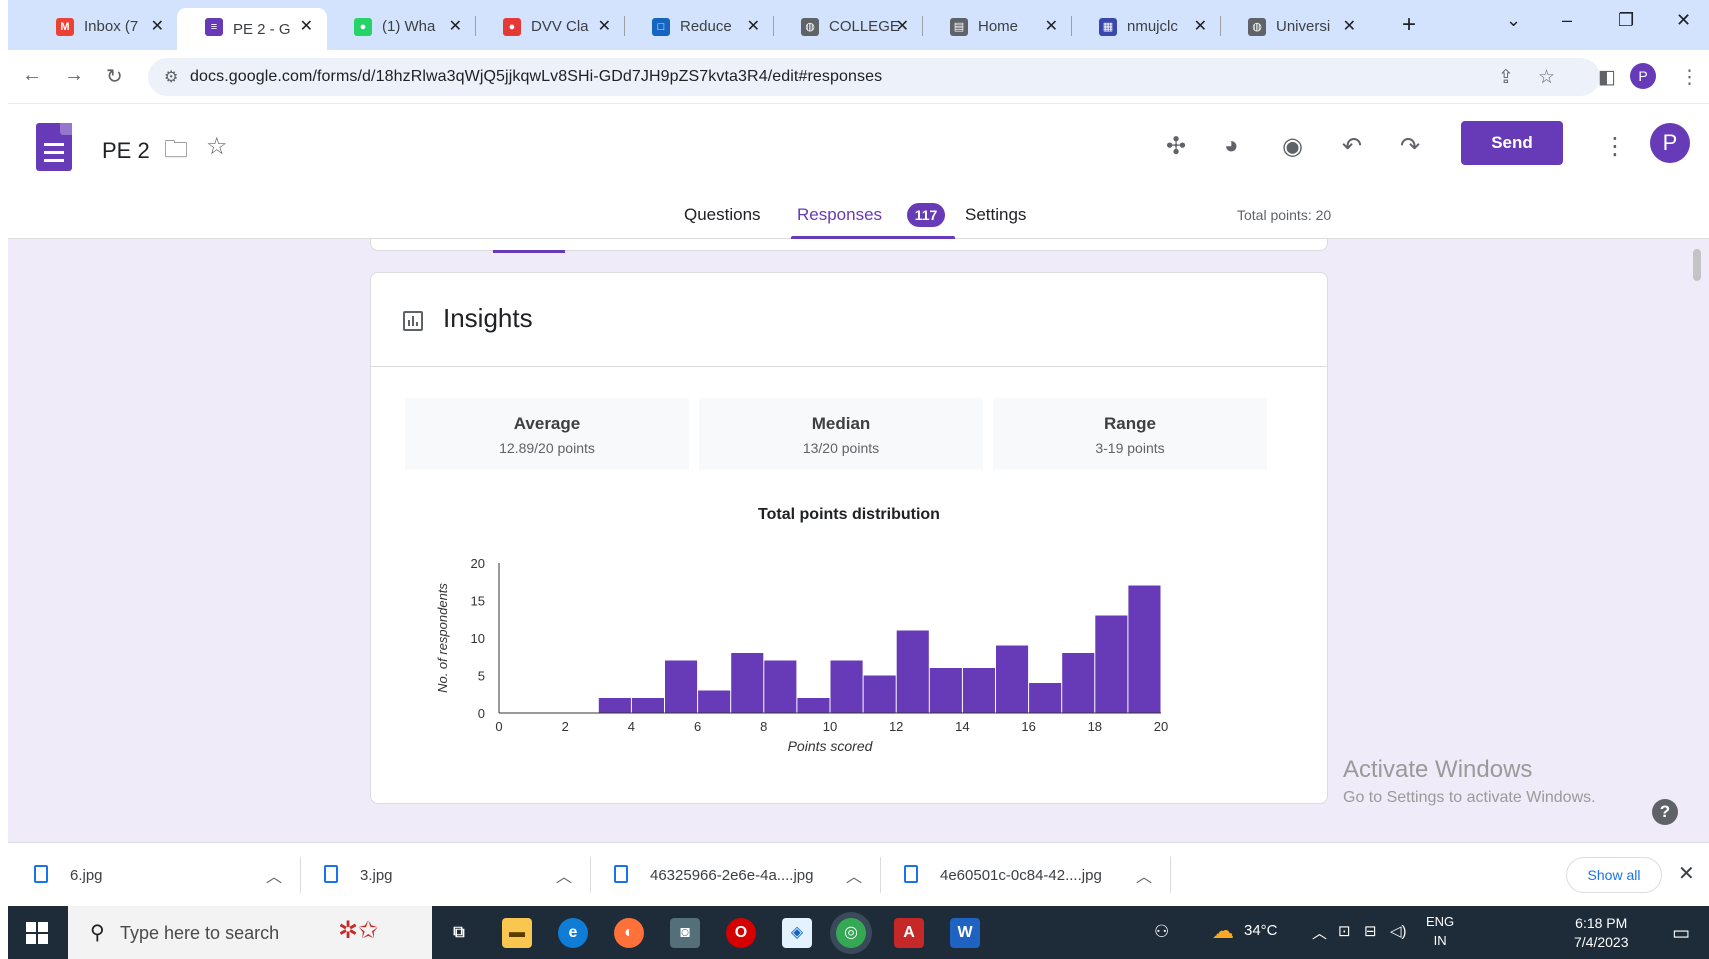 The height and width of the screenshot is (959, 1709). I want to click on browser-tab: ● (1) Wha ✕, so click(401, 26).